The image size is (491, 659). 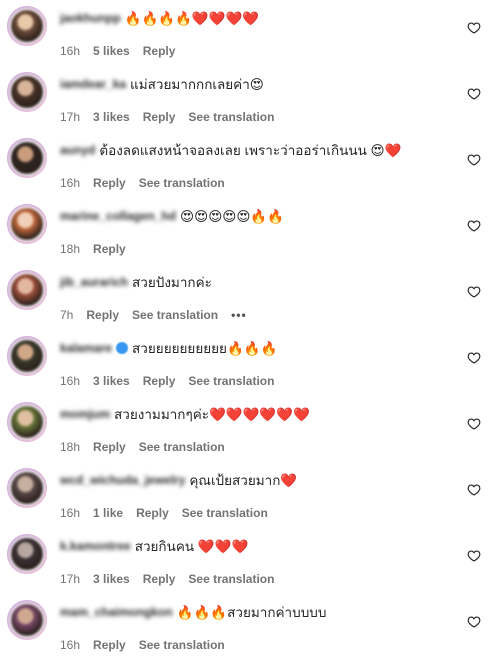 I want to click on comment-username: jaokhunpp, so click(x=90, y=18).